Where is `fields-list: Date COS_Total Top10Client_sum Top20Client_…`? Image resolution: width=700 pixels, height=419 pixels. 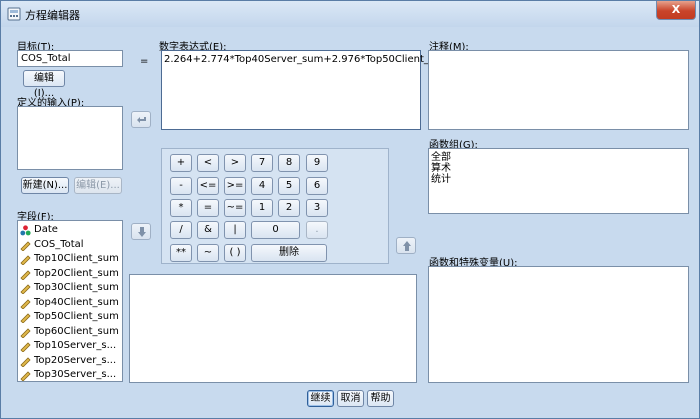
fields-list: Date COS_Total Top10Client_sum Top20Client_… is located at coordinates (70, 301).